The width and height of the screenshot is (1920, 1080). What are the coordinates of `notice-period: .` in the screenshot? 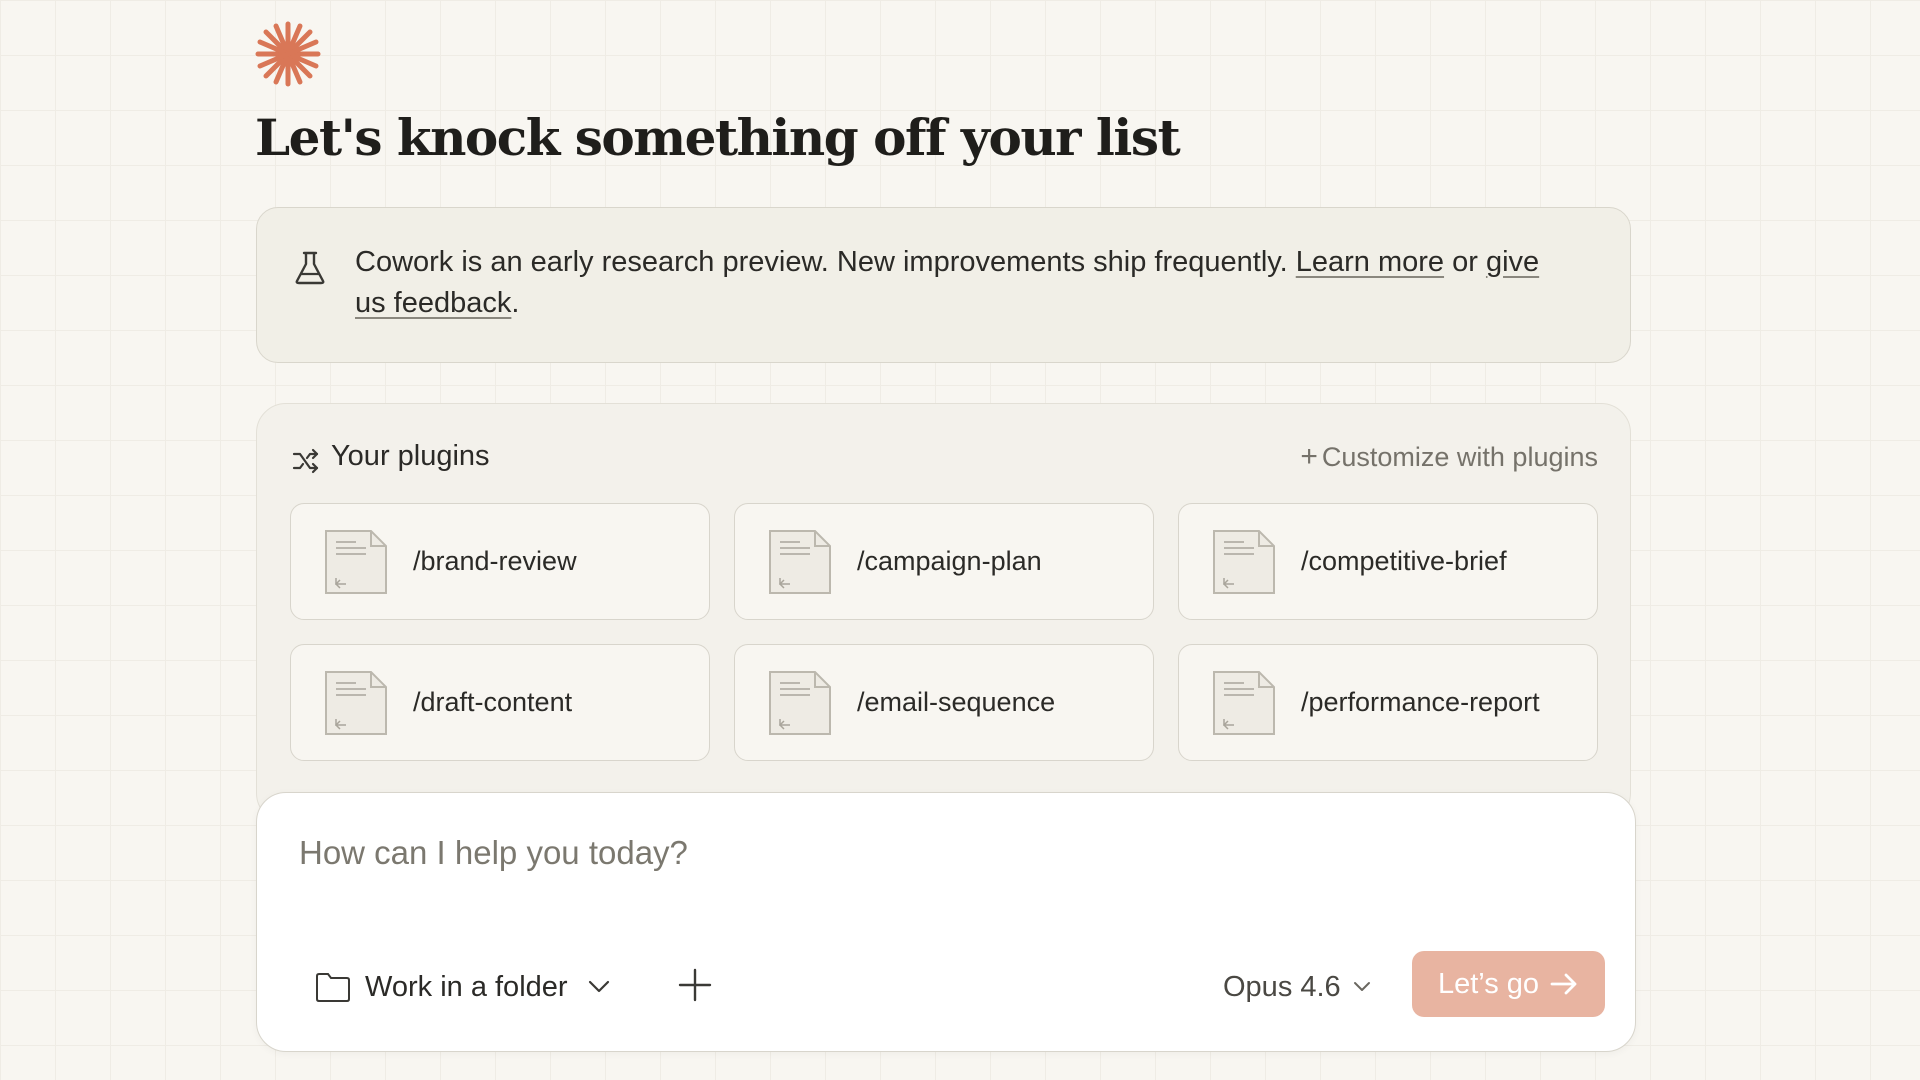 It's located at (515, 303).